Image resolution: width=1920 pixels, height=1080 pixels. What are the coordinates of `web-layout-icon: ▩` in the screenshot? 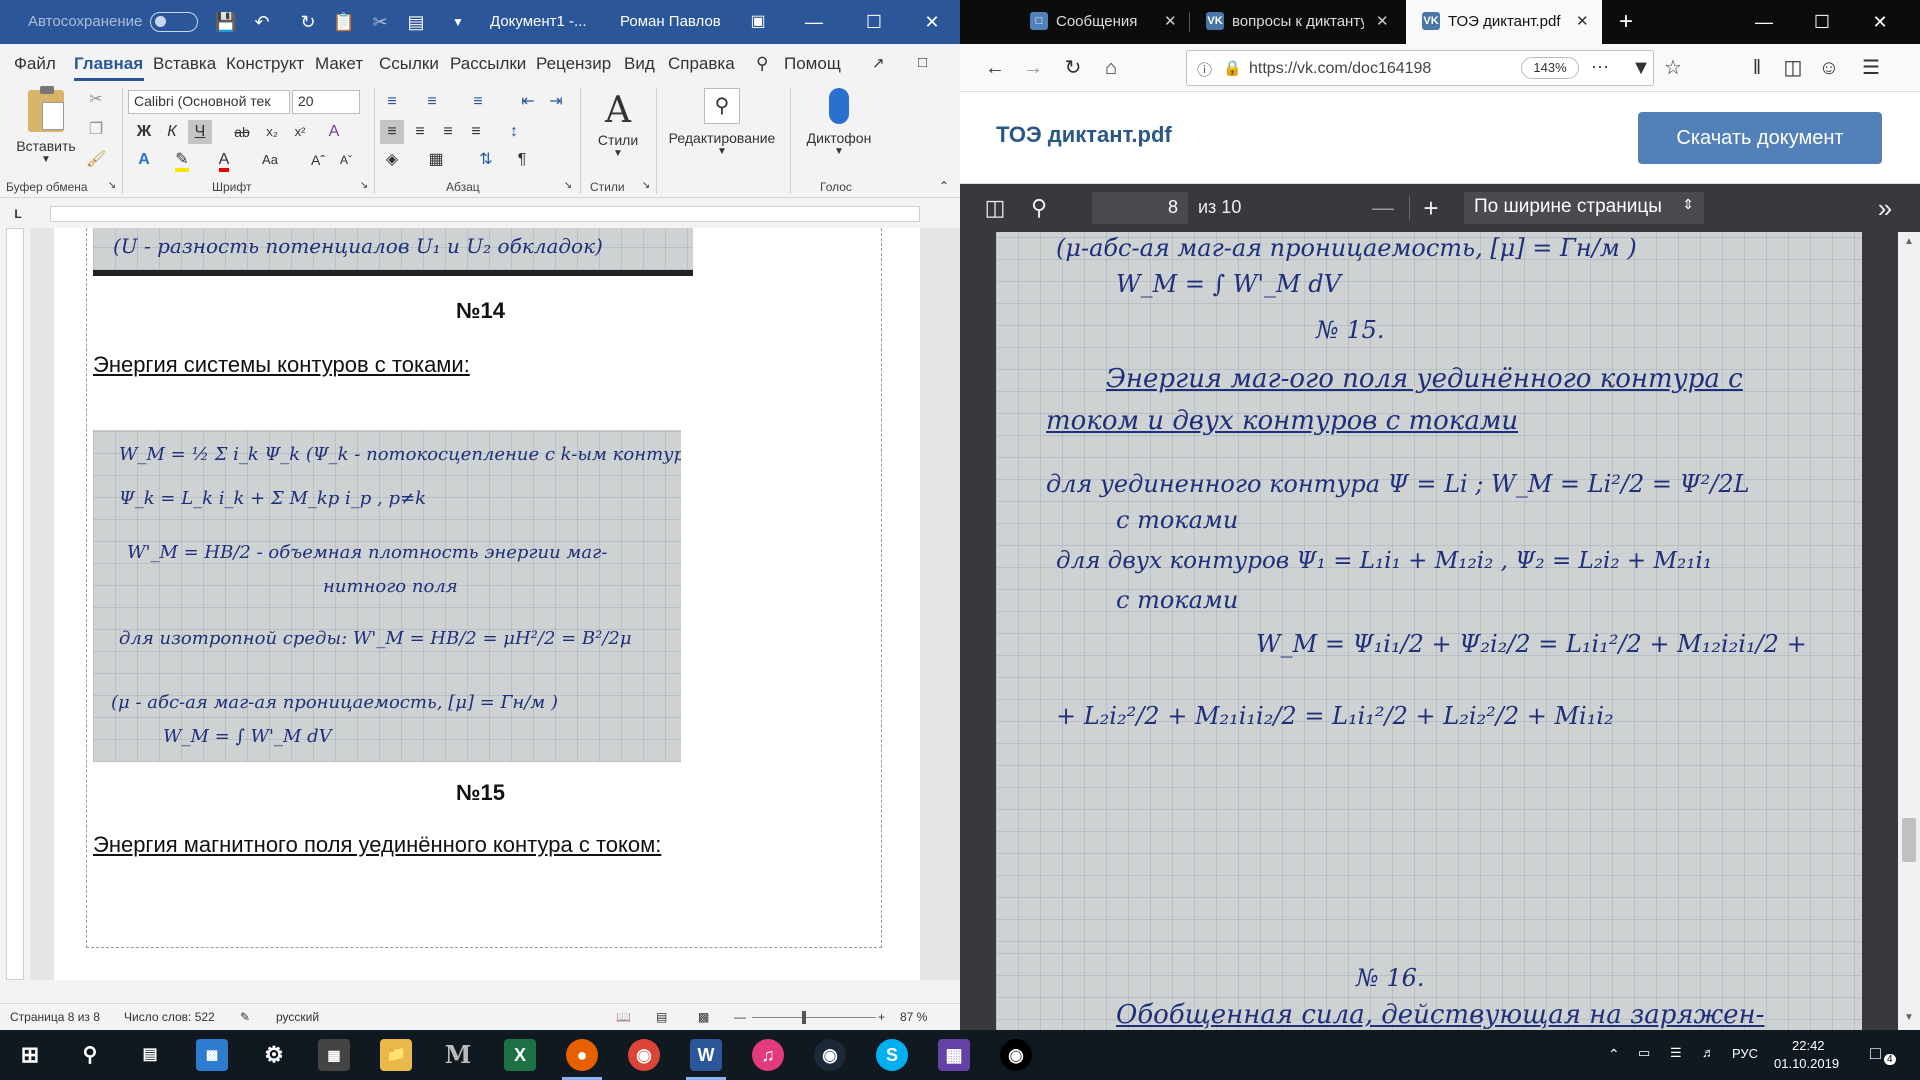 It's located at (703, 1017).